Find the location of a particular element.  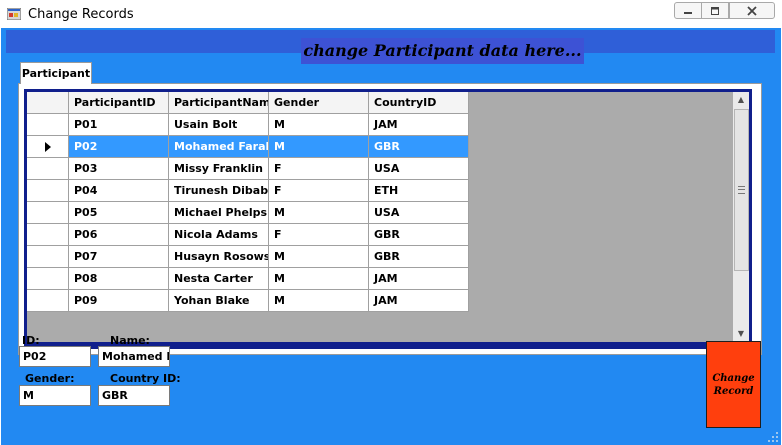

cell-participant-name: Missy Franklin is located at coordinates (219, 169).